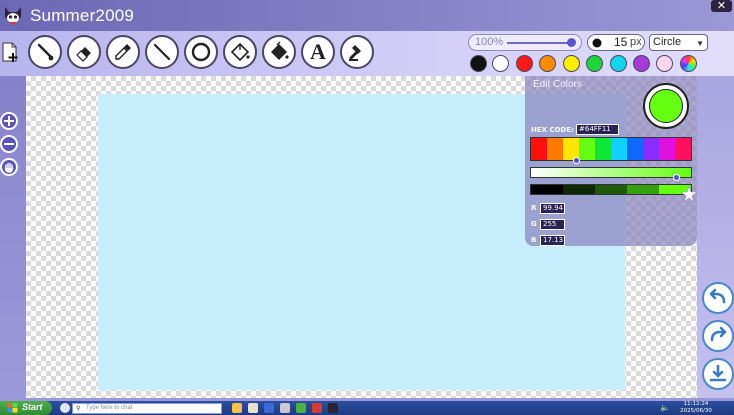 This screenshot has height=415, width=734. I want to click on pan-hand-button, so click(9, 167).